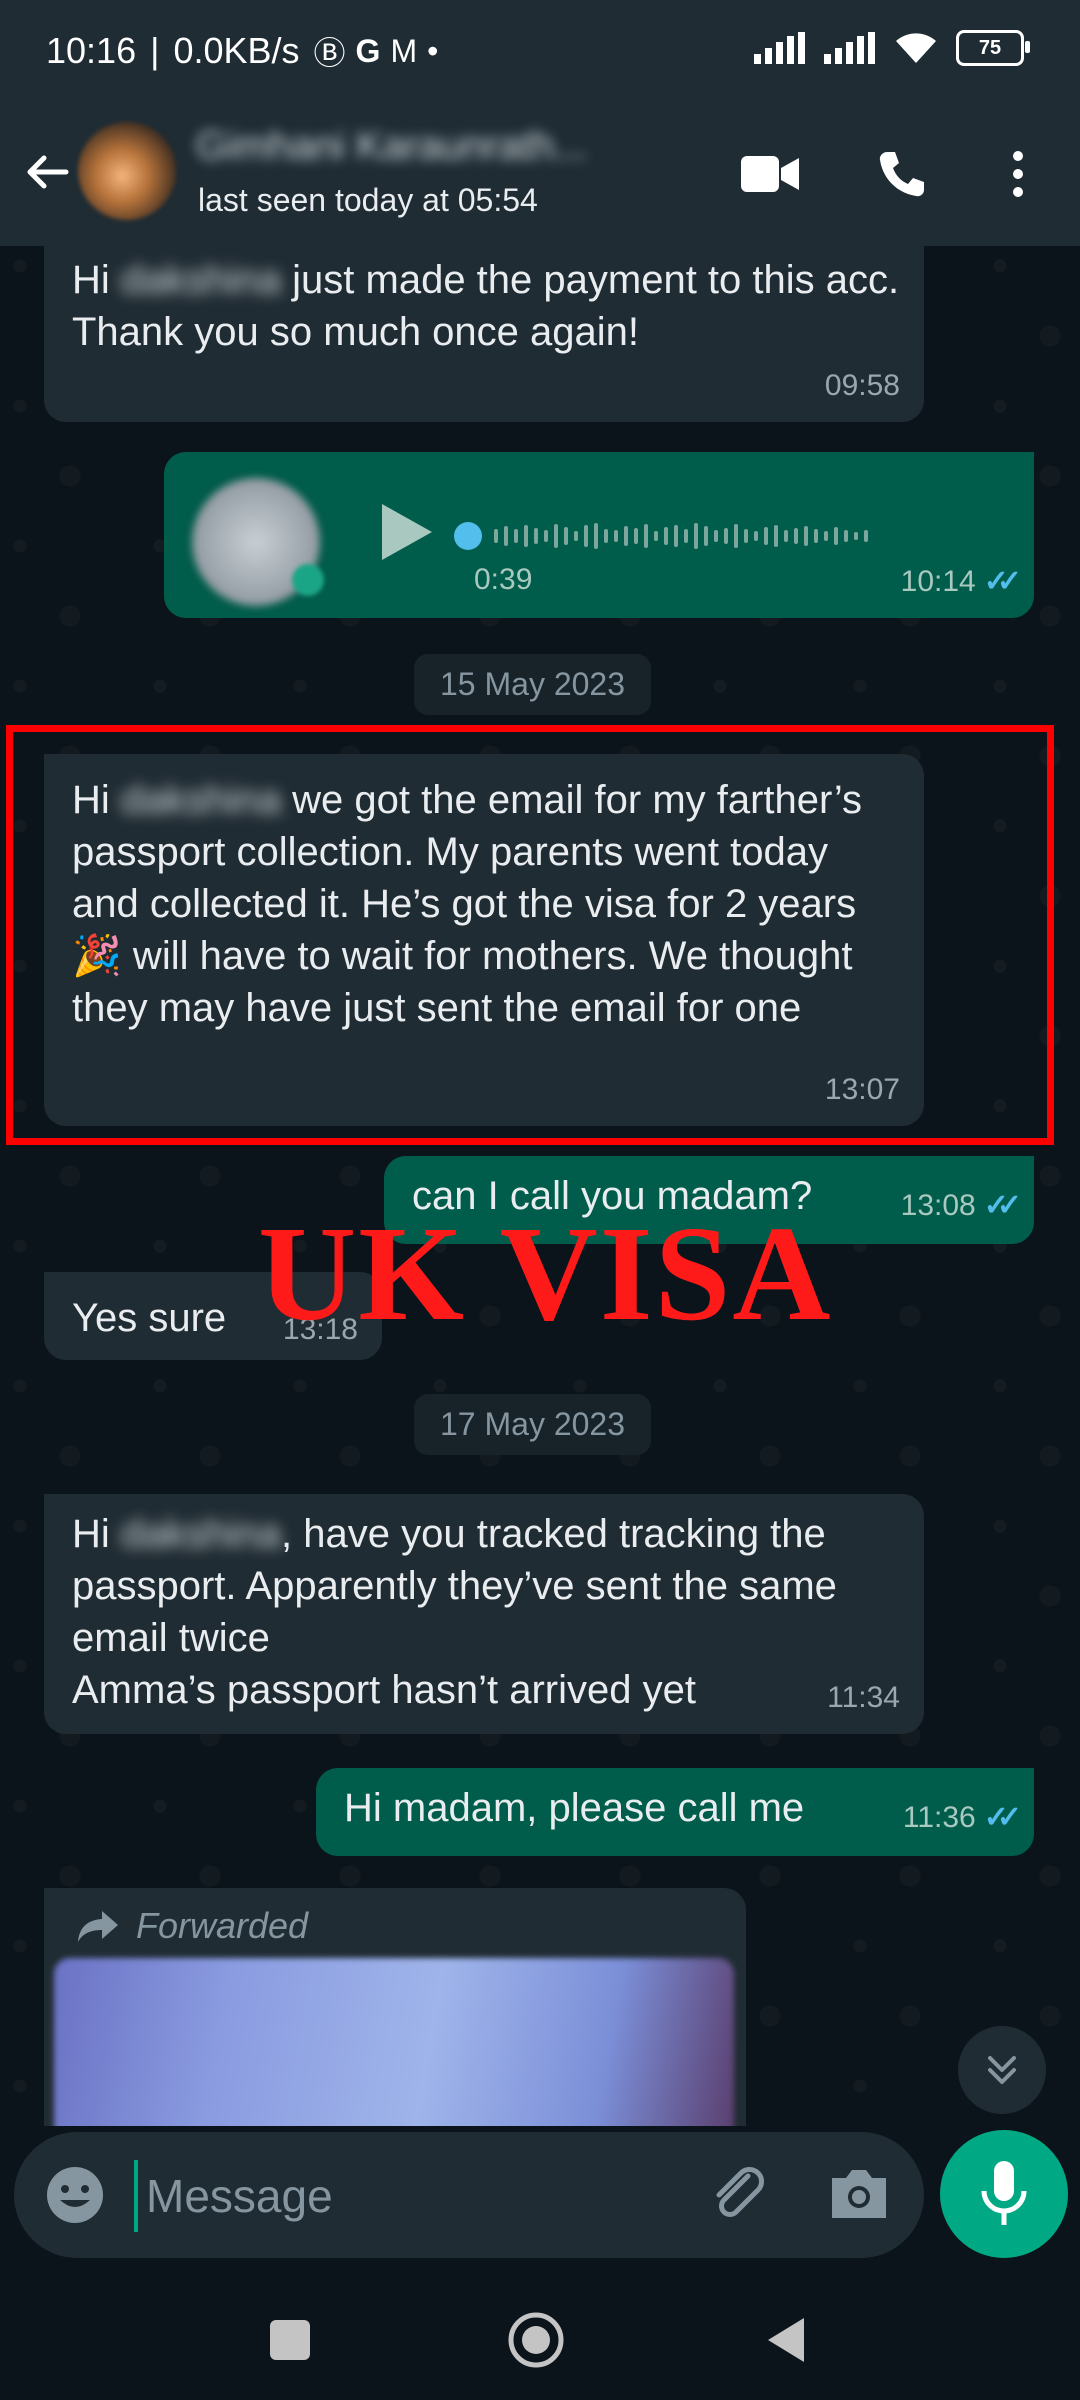 This screenshot has width=1080, height=2400. I want to click on voice-waveform, so click(661, 536).